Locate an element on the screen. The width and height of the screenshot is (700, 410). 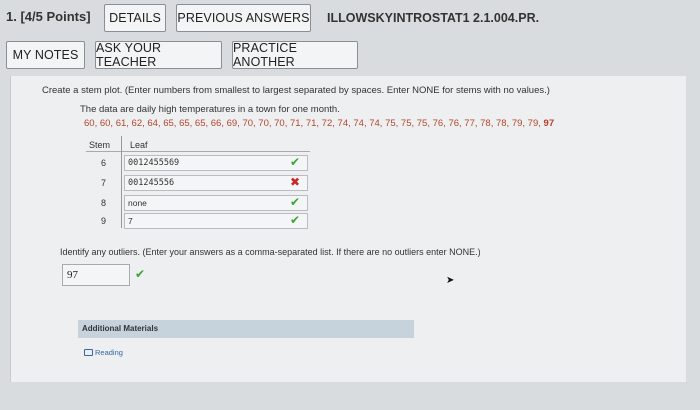
previous-answers-button: PREVIOUS ANSWERS is located at coordinates (243, 18).